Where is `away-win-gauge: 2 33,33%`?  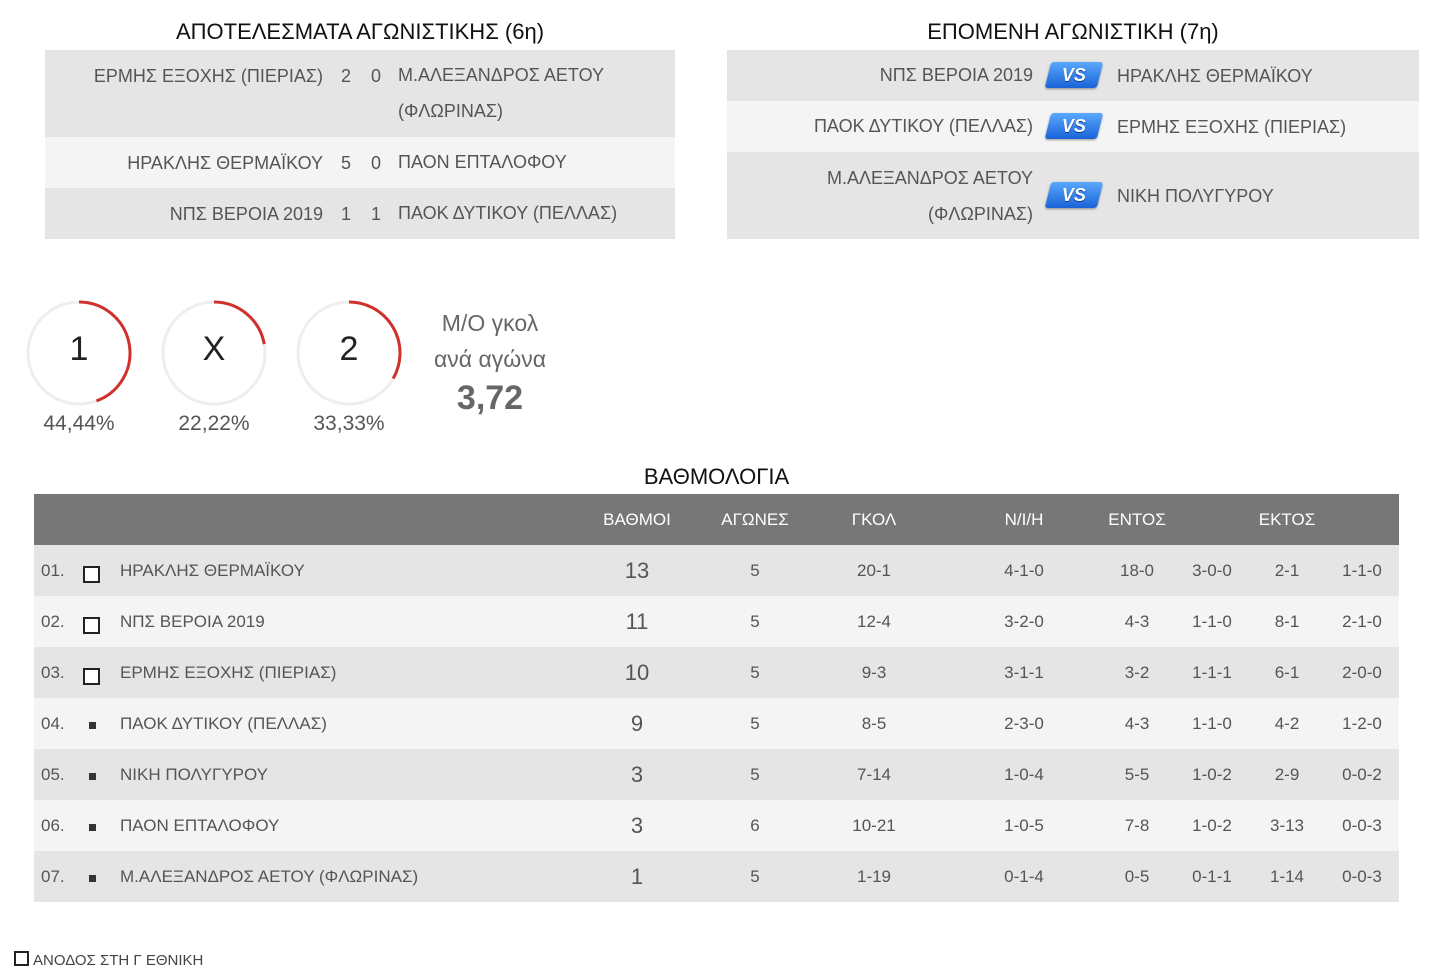 away-win-gauge: 2 33,33% is located at coordinates (349, 368).